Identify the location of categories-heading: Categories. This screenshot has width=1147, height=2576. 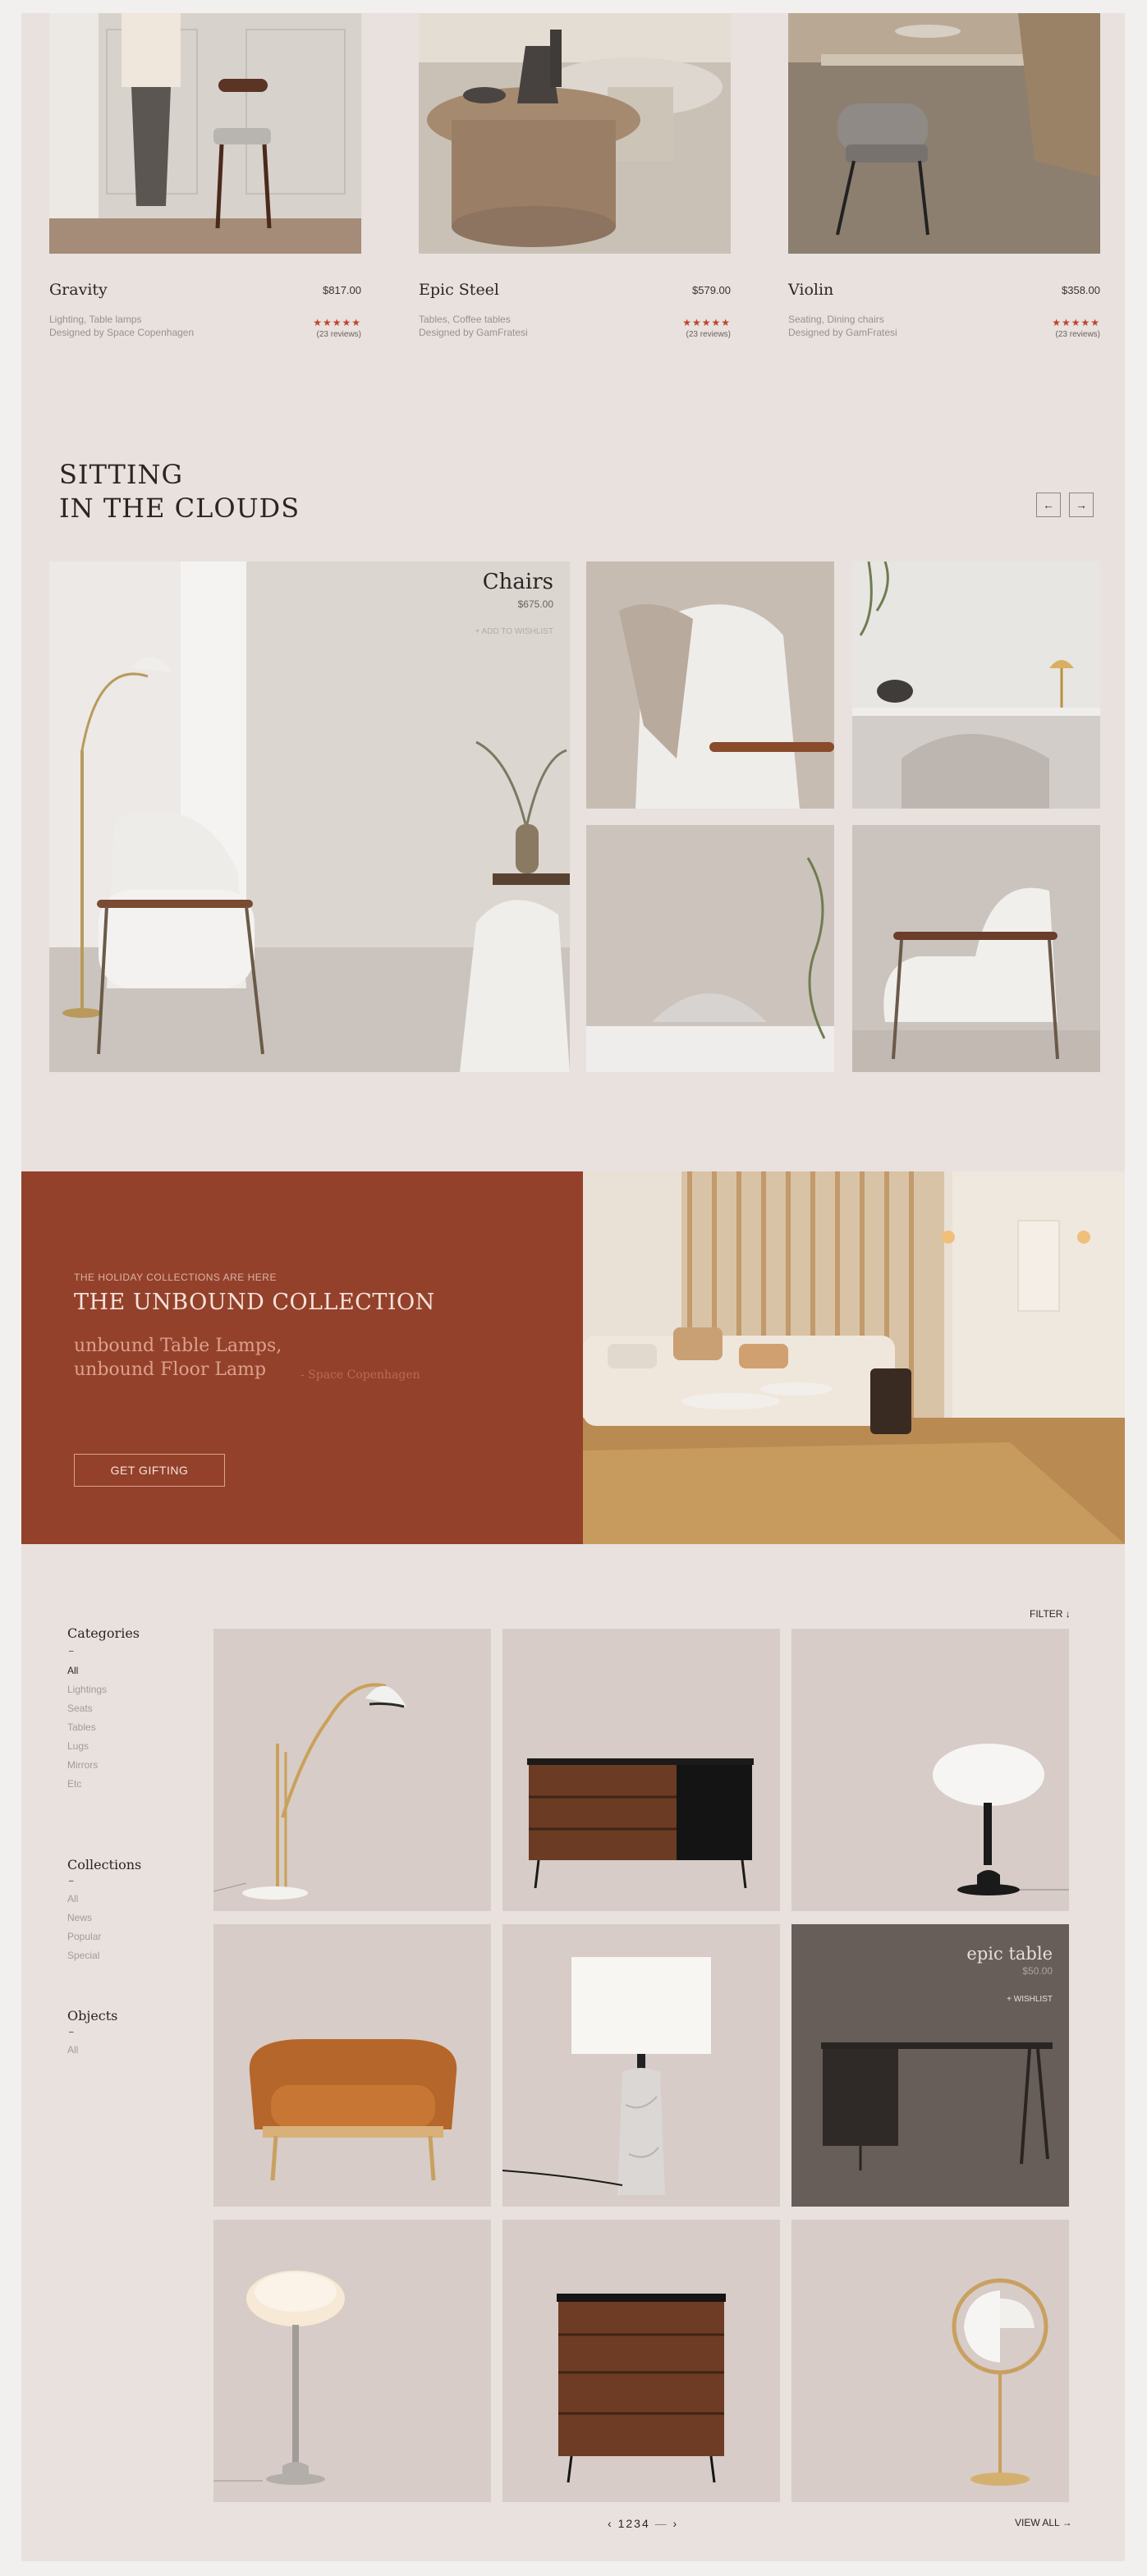
(104, 1633).